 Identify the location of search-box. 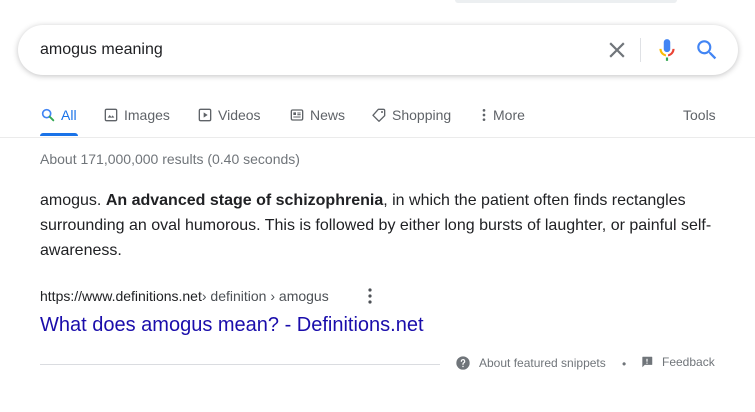
(378, 50).